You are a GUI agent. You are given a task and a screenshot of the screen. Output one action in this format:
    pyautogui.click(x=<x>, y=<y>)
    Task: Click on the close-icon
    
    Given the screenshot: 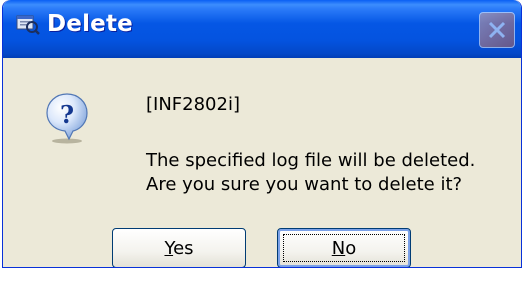 What is the action you would take?
    pyautogui.click(x=497, y=30)
    